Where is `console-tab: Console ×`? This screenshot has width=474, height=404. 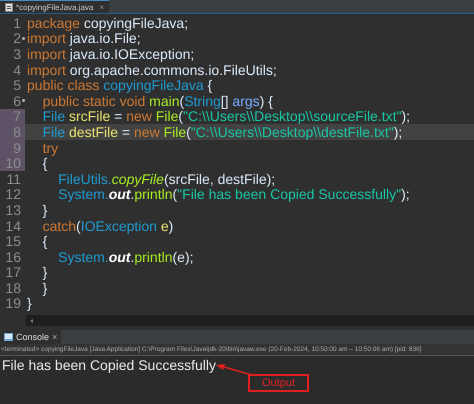
console-tab: Console × is located at coordinates (31, 337).